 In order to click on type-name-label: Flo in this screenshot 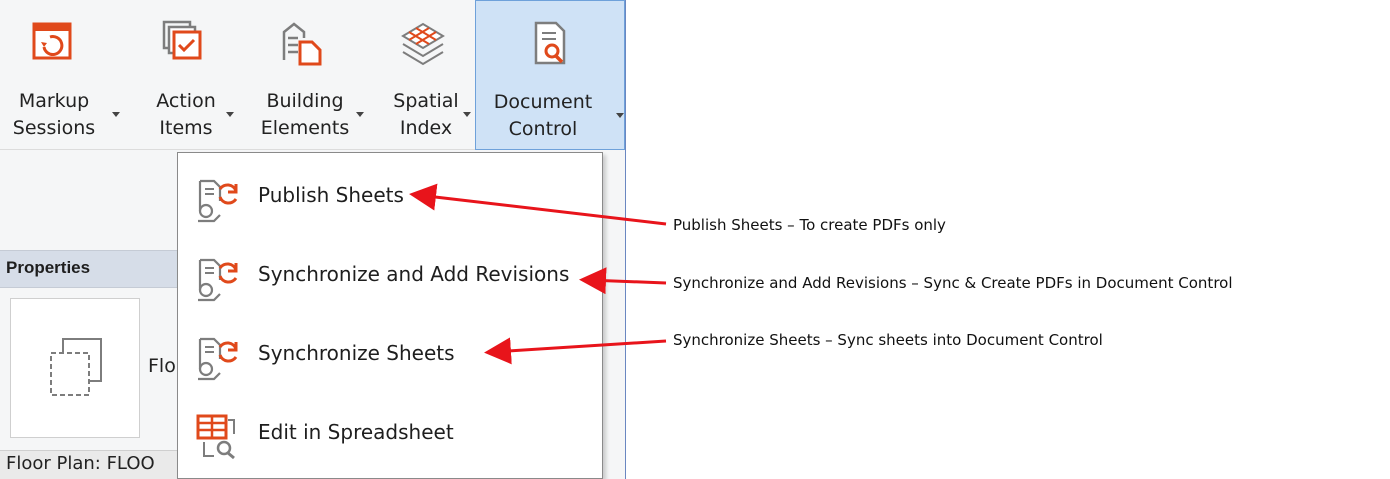, I will do `click(162, 366)`.